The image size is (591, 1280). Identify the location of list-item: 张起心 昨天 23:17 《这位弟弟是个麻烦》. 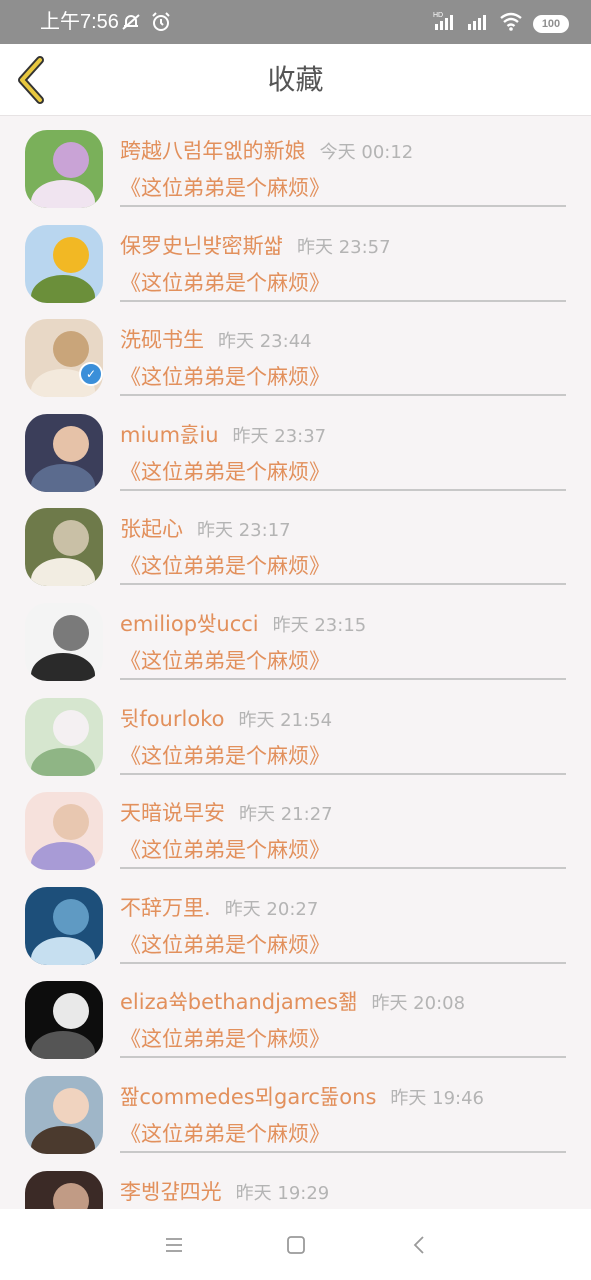
(295, 542).